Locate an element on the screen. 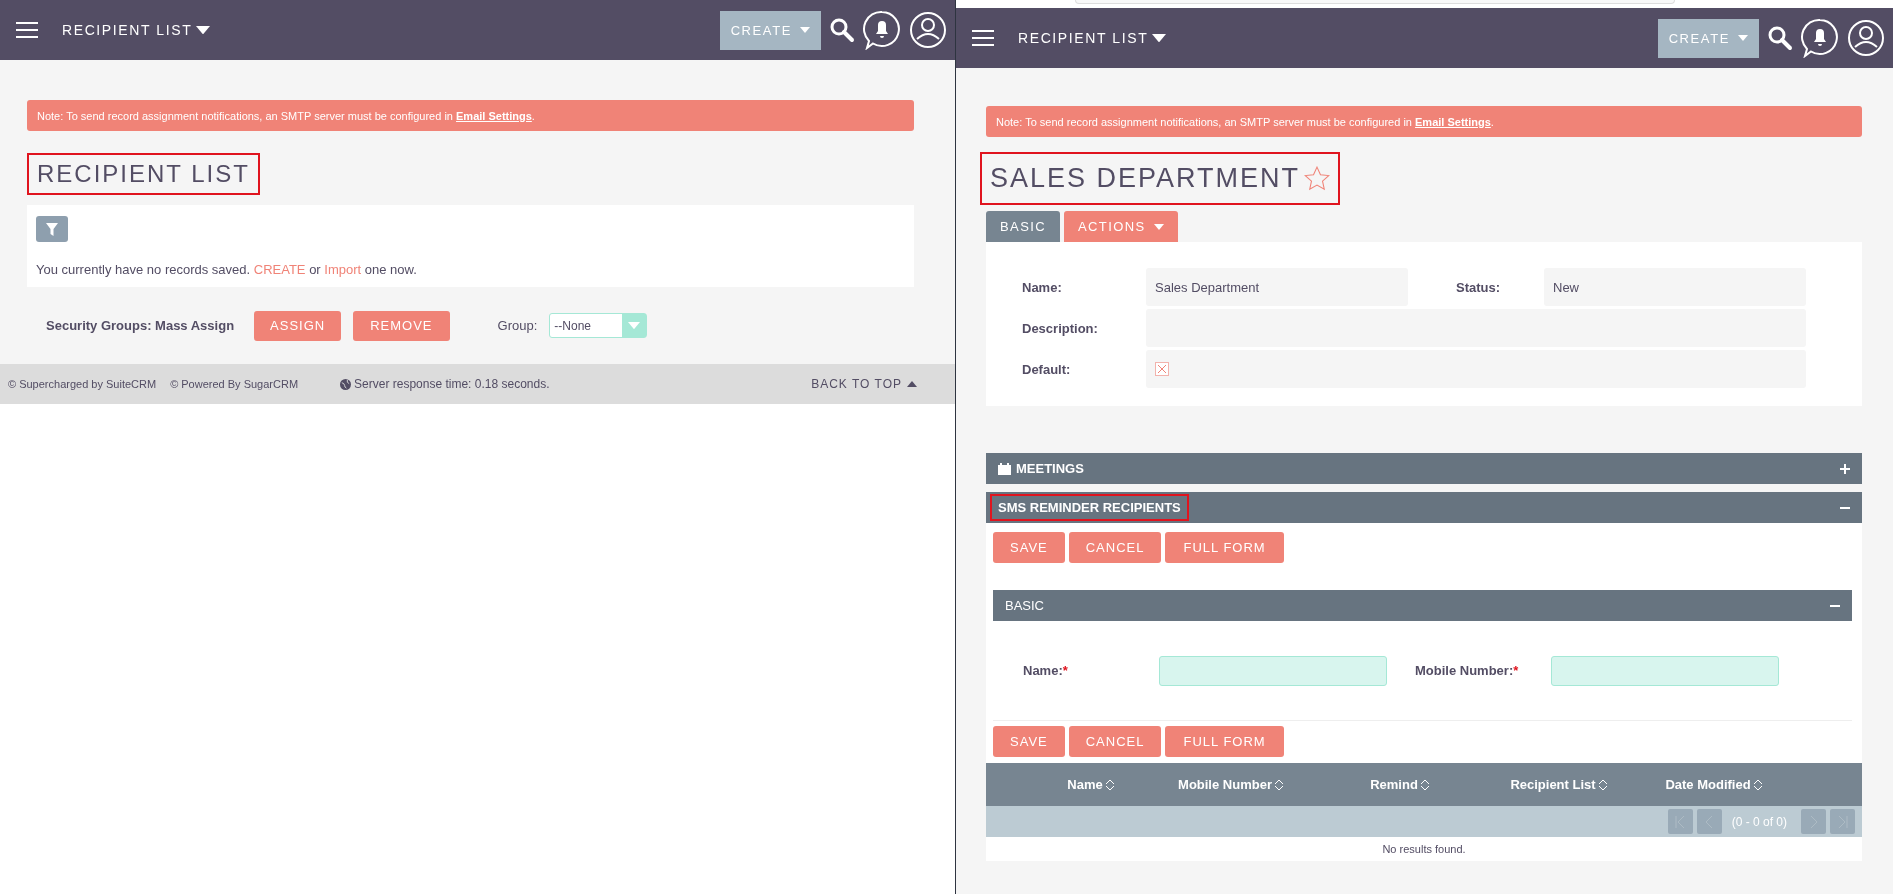  form-field-label: Mobile Number:* is located at coordinates (1467, 670).